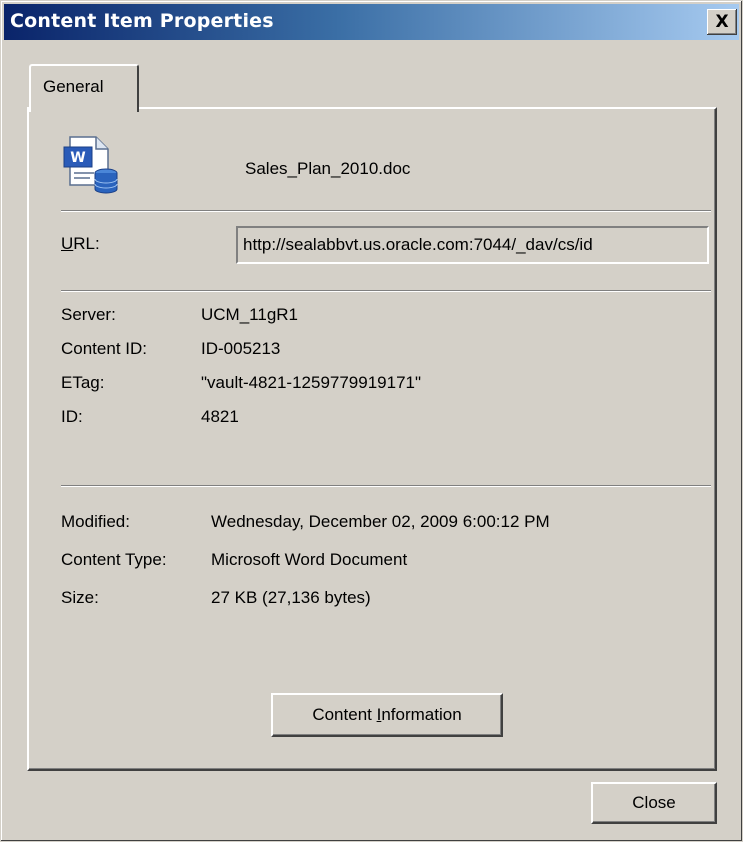 This screenshot has height=842, width=743. I want to click on word-document-icon: W, so click(90, 165).